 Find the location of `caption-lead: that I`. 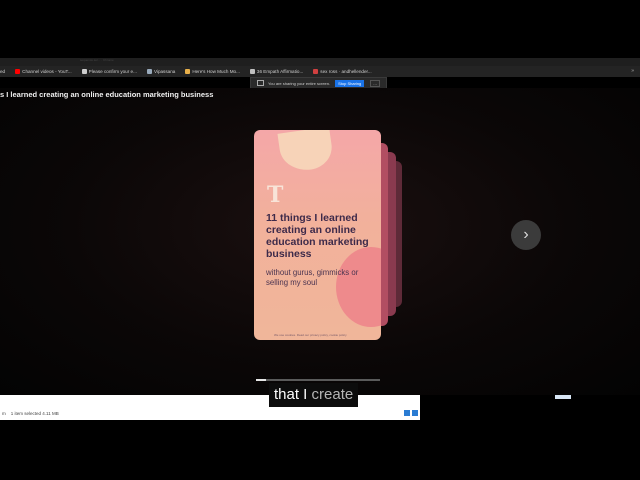

caption-lead: that I is located at coordinates (291, 394).